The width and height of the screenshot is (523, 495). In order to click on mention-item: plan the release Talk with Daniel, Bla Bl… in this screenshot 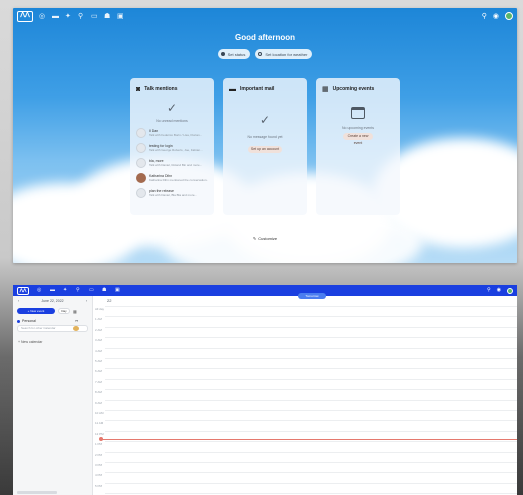, I will do `click(172, 193)`.